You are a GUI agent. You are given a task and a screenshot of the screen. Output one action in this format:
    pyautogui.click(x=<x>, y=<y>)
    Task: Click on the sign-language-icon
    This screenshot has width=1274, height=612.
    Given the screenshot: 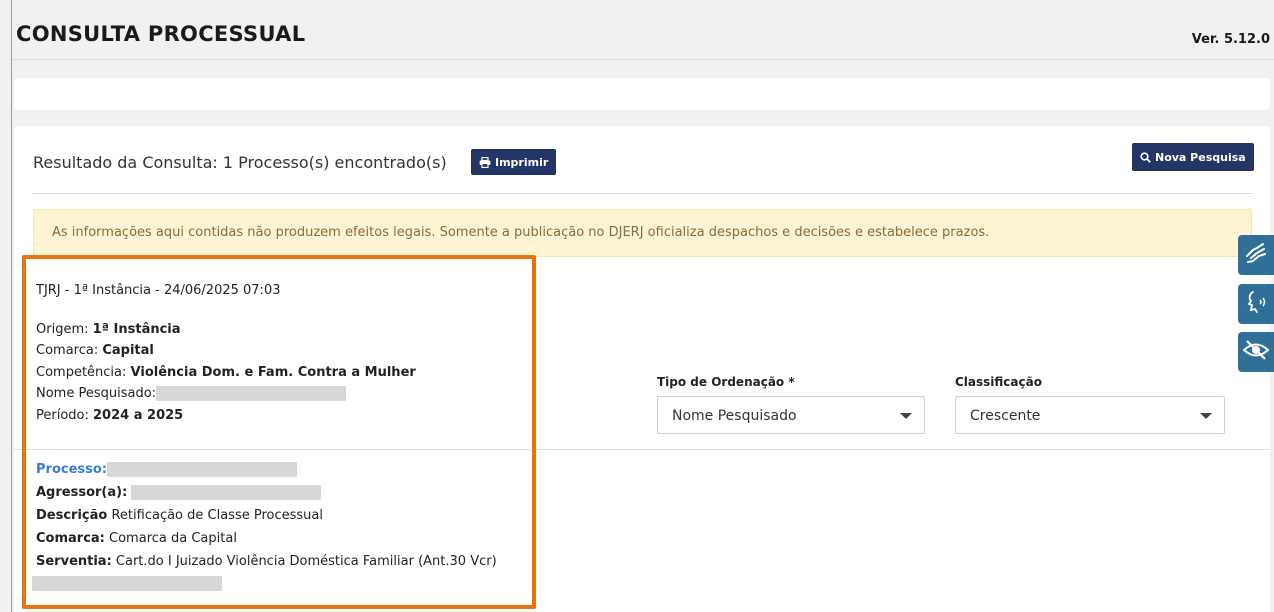 What is the action you would take?
    pyautogui.click(x=1256, y=255)
    